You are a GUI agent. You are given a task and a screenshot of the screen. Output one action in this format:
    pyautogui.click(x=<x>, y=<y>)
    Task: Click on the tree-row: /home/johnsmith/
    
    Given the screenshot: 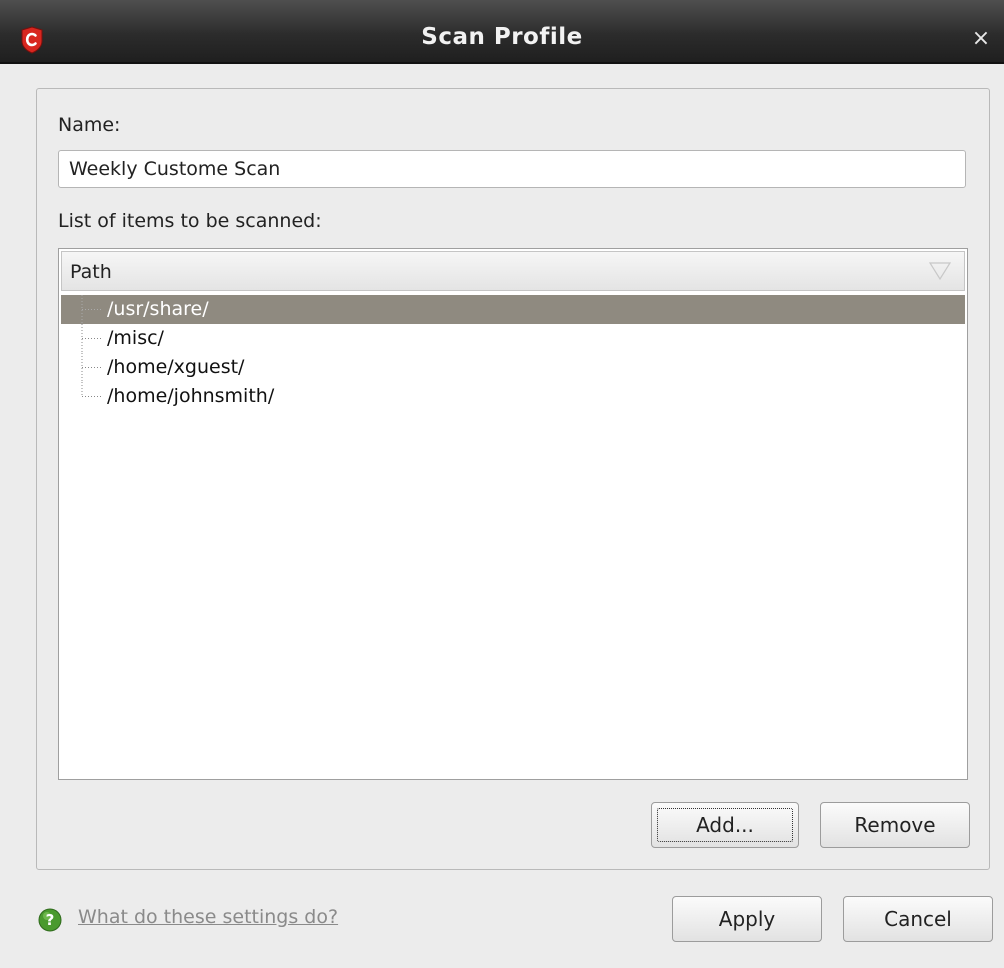 What is the action you would take?
    pyautogui.click(x=513, y=396)
    